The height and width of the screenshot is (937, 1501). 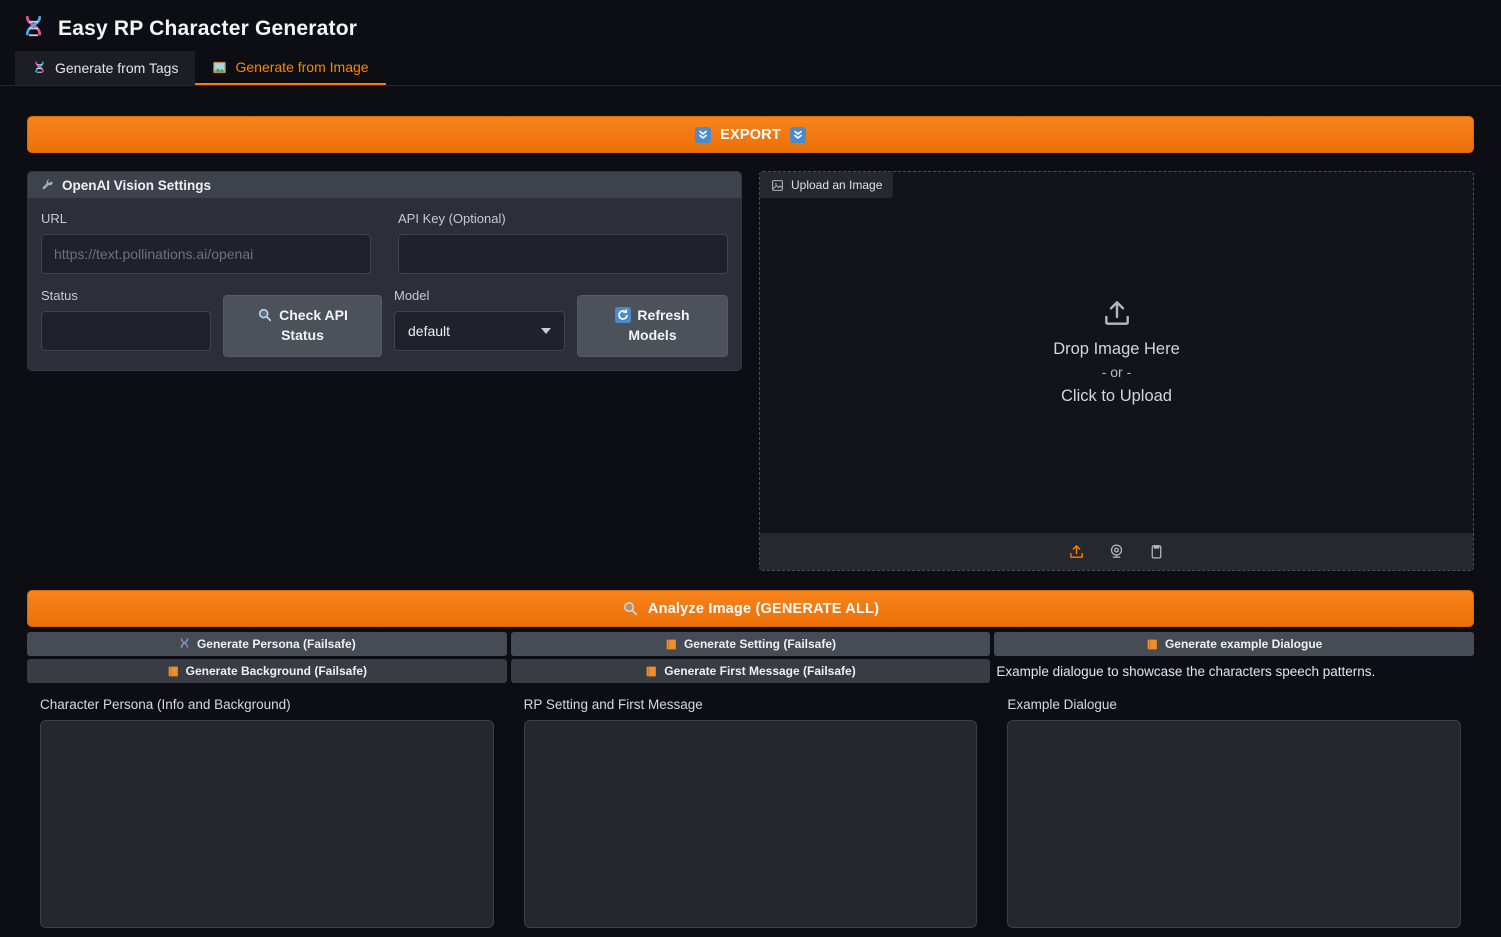 I want to click on check-api-status-button: Check API Status, so click(x=302, y=326).